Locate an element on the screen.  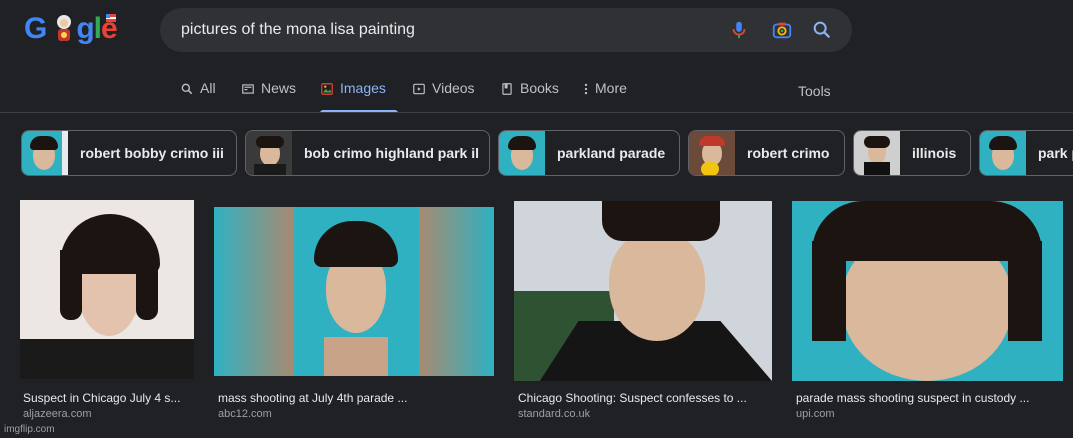
related-search-chip: parkland parade is located at coordinates (589, 153).